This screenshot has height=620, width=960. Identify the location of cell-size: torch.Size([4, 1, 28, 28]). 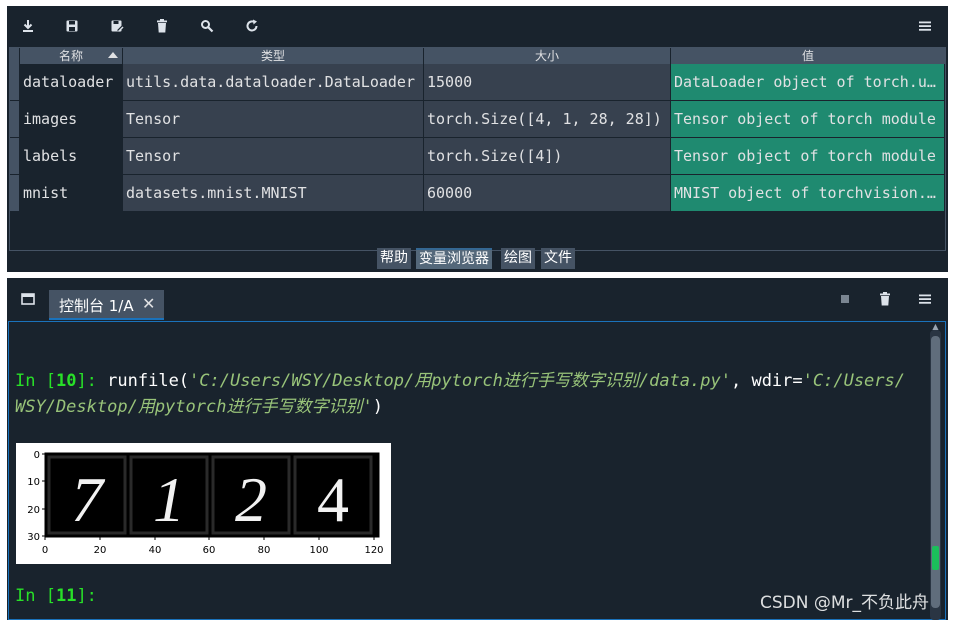
(547, 119).